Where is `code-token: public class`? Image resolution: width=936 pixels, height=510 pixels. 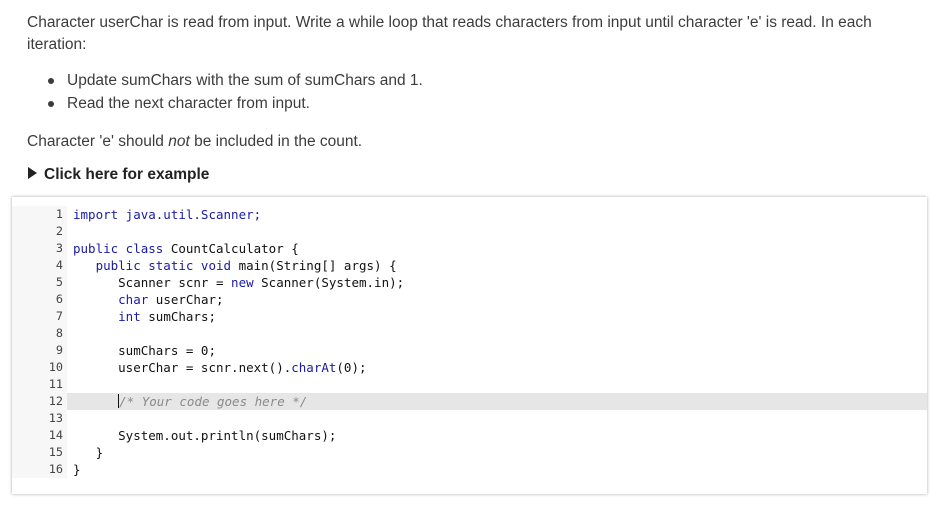 code-token: public class is located at coordinates (122, 248).